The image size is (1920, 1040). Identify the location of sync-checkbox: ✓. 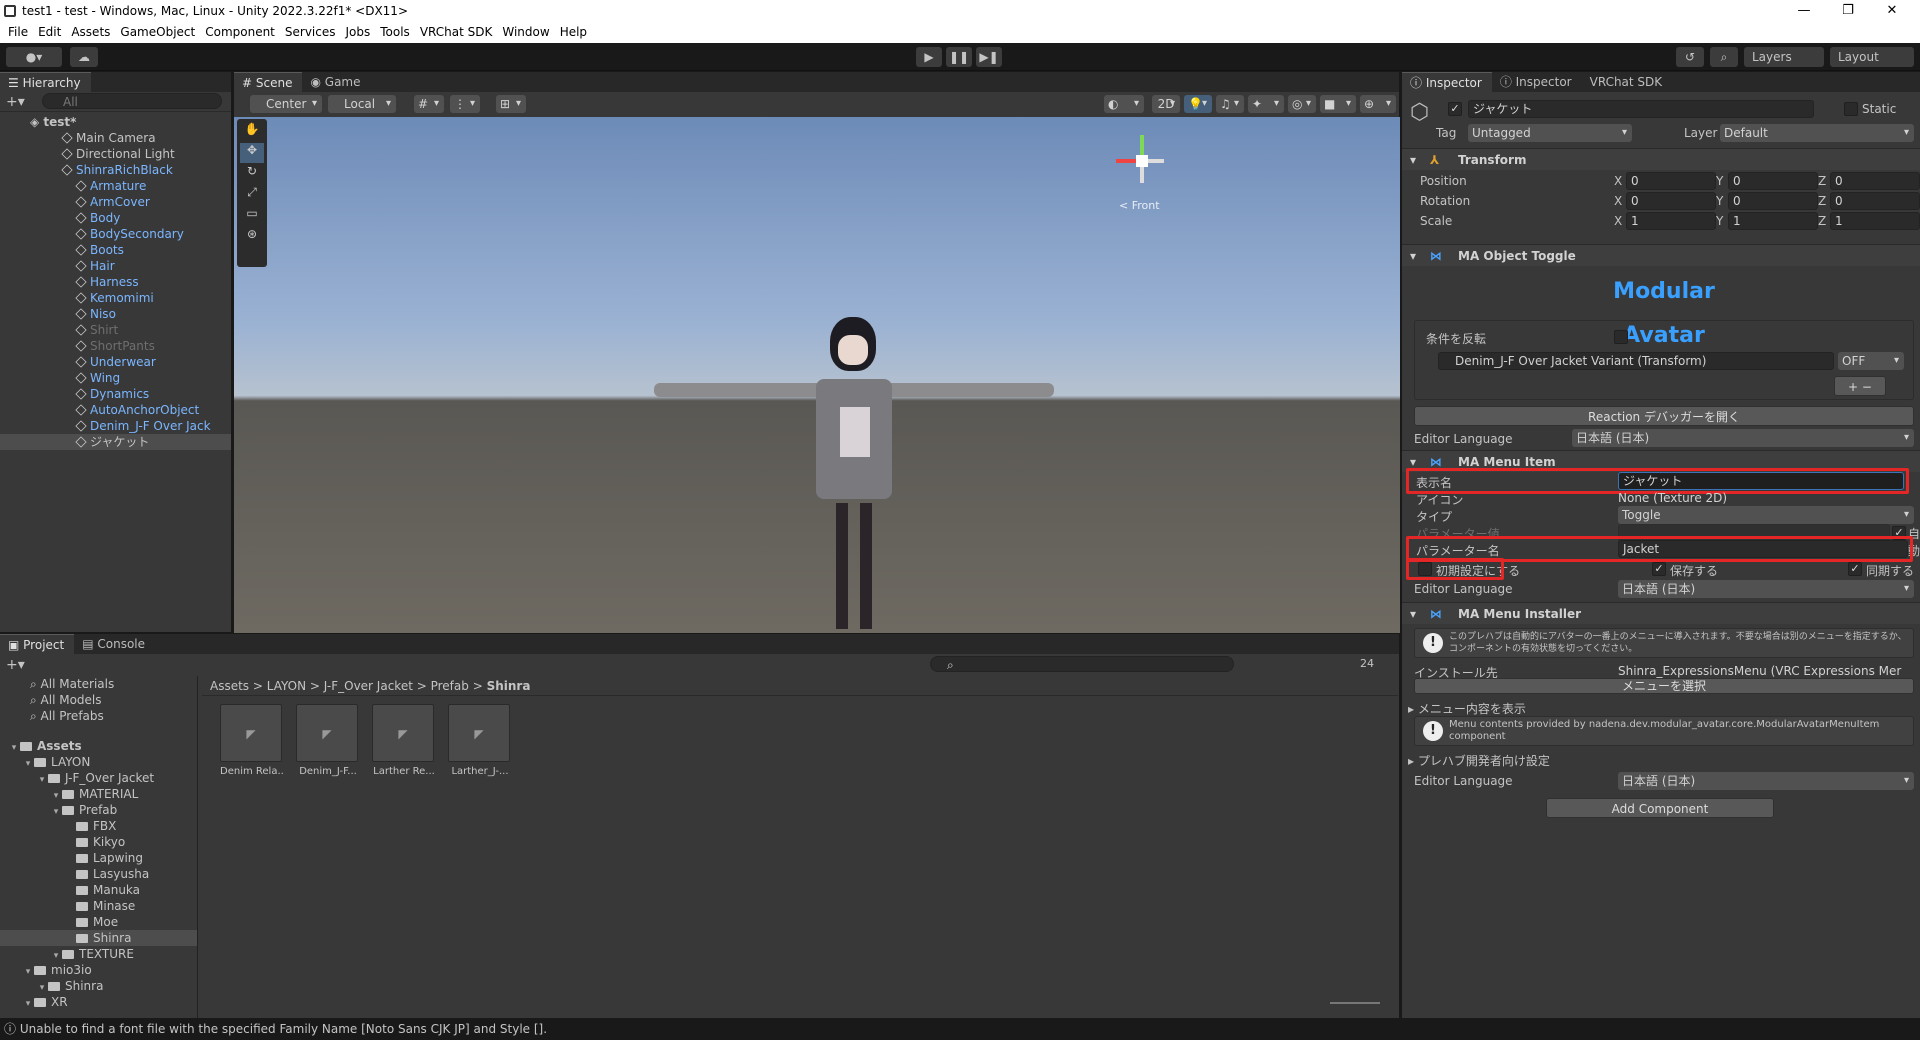
(1855, 569).